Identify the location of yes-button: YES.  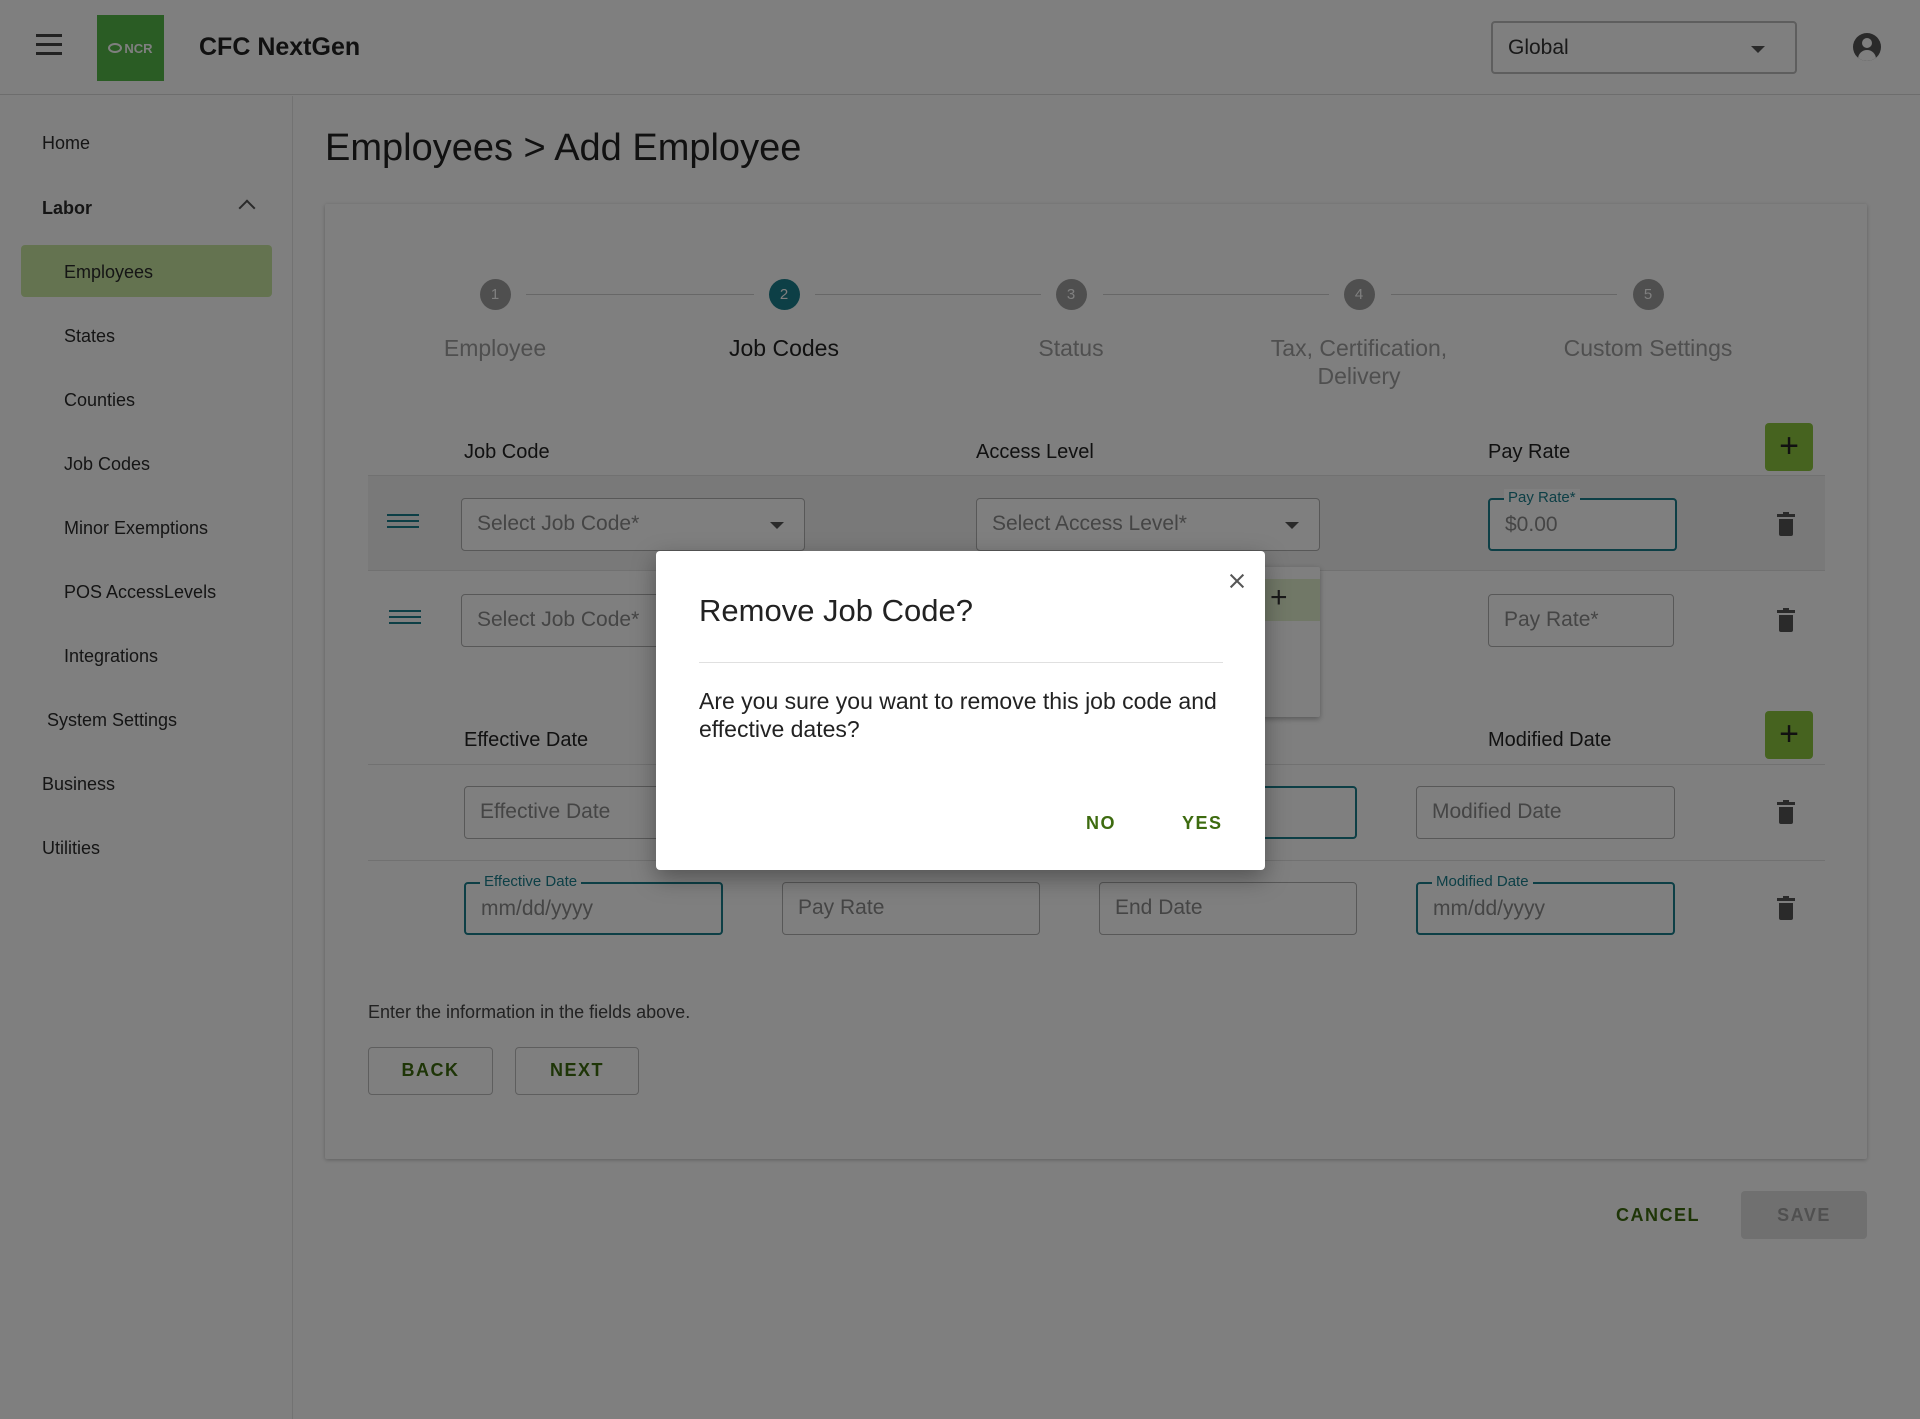
(1202, 823).